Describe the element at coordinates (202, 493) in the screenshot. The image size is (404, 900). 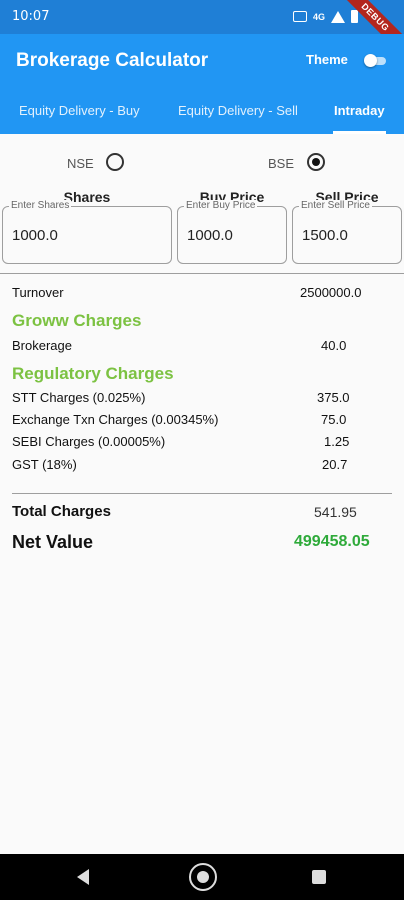
I see `totals-divider` at that location.